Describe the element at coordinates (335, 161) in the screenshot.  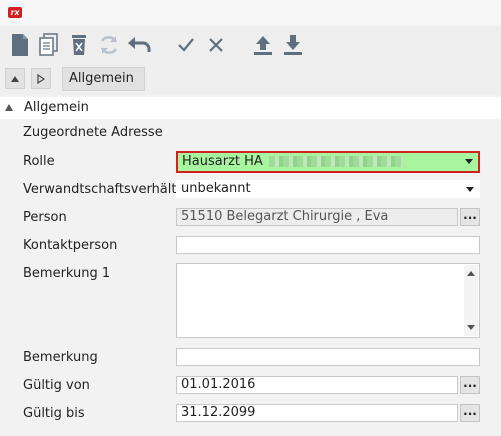
I see `redacted-text` at that location.